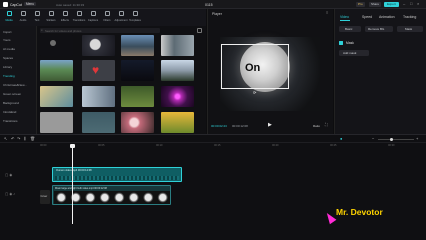 The height and width of the screenshot is (240, 426). Describe the element at coordinates (65, 13) in the screenshot. I see `effects-icon` at that location.